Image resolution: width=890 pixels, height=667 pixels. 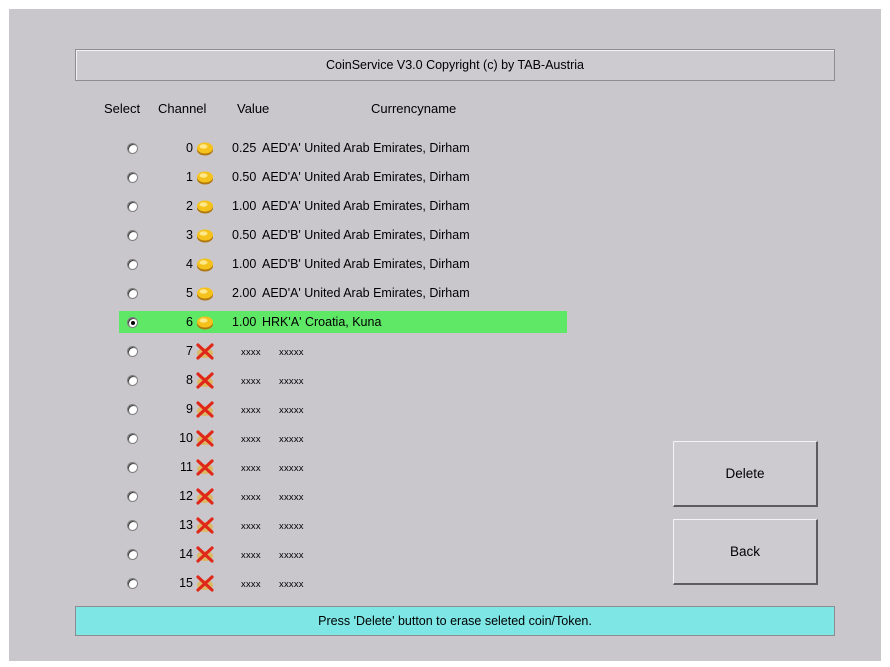 What do you see at coordinates (322, 322) in the screenshot?
I see `currency-name: HRK'A' Croatia, Kuna` at bounding box center [322, 322].